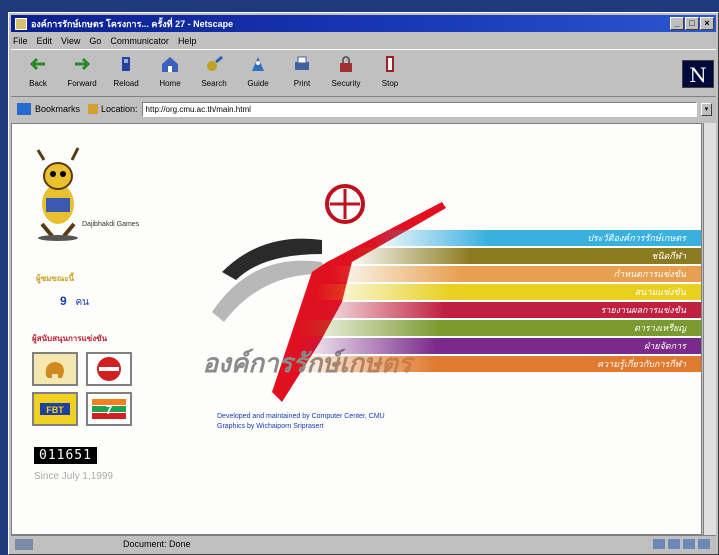  Describe the element at coordinates (24, 544) in the screenshot. I see `security-status-icon` at that location.